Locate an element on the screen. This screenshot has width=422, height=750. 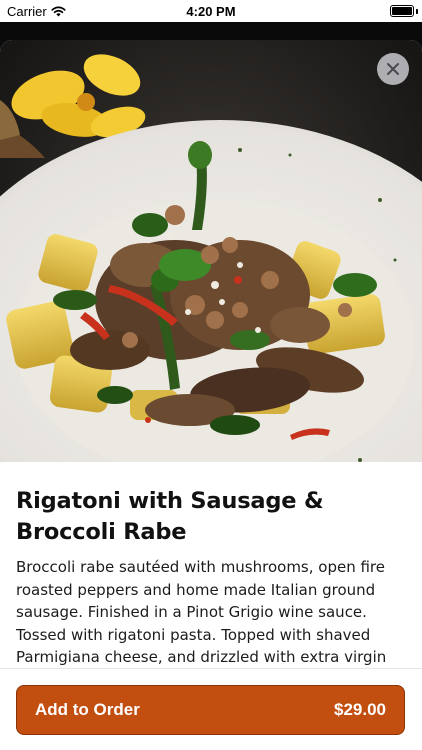
battery-tip is located at coordinates (417, 11).